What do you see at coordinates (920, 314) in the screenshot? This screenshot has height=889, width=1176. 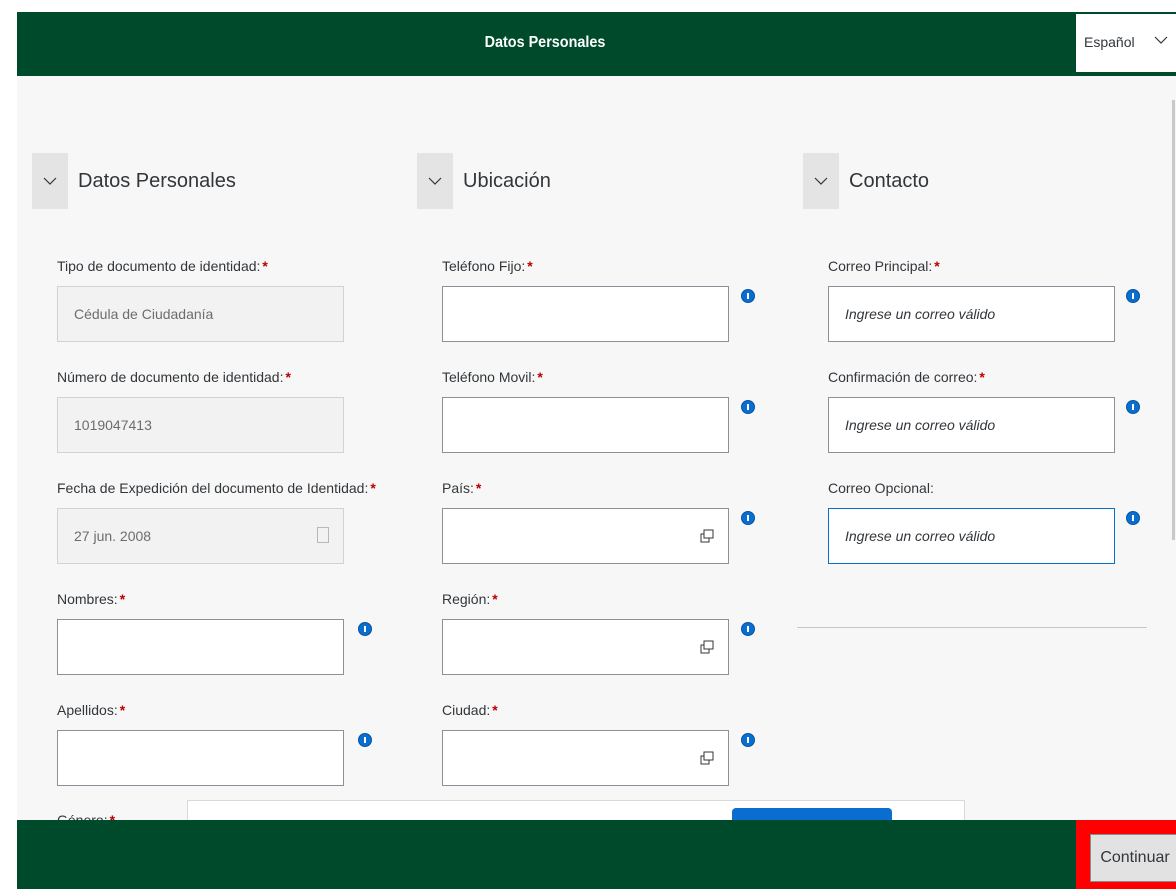 I see `email-placeholder: Ingrese un correo válido` at bounding box center [920, 314].